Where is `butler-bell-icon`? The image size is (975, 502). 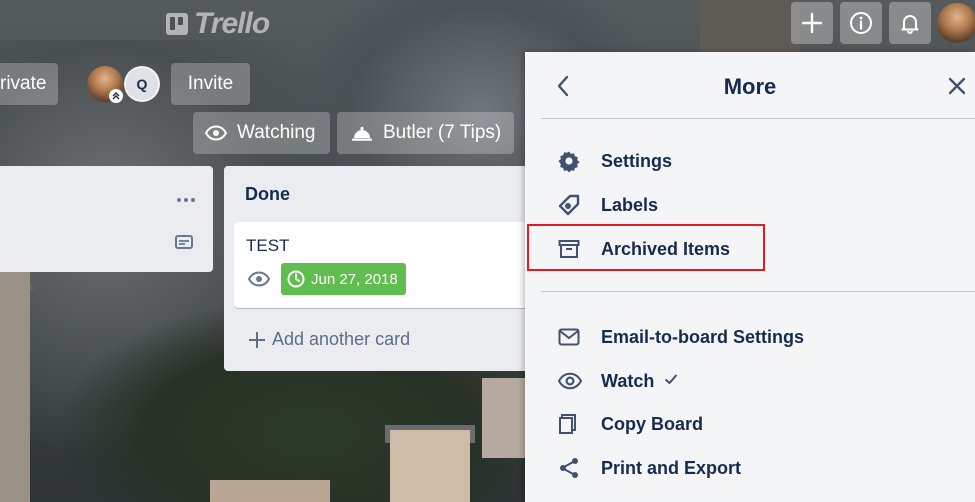 butler-bell-icon is located at coordinates (362, 133).